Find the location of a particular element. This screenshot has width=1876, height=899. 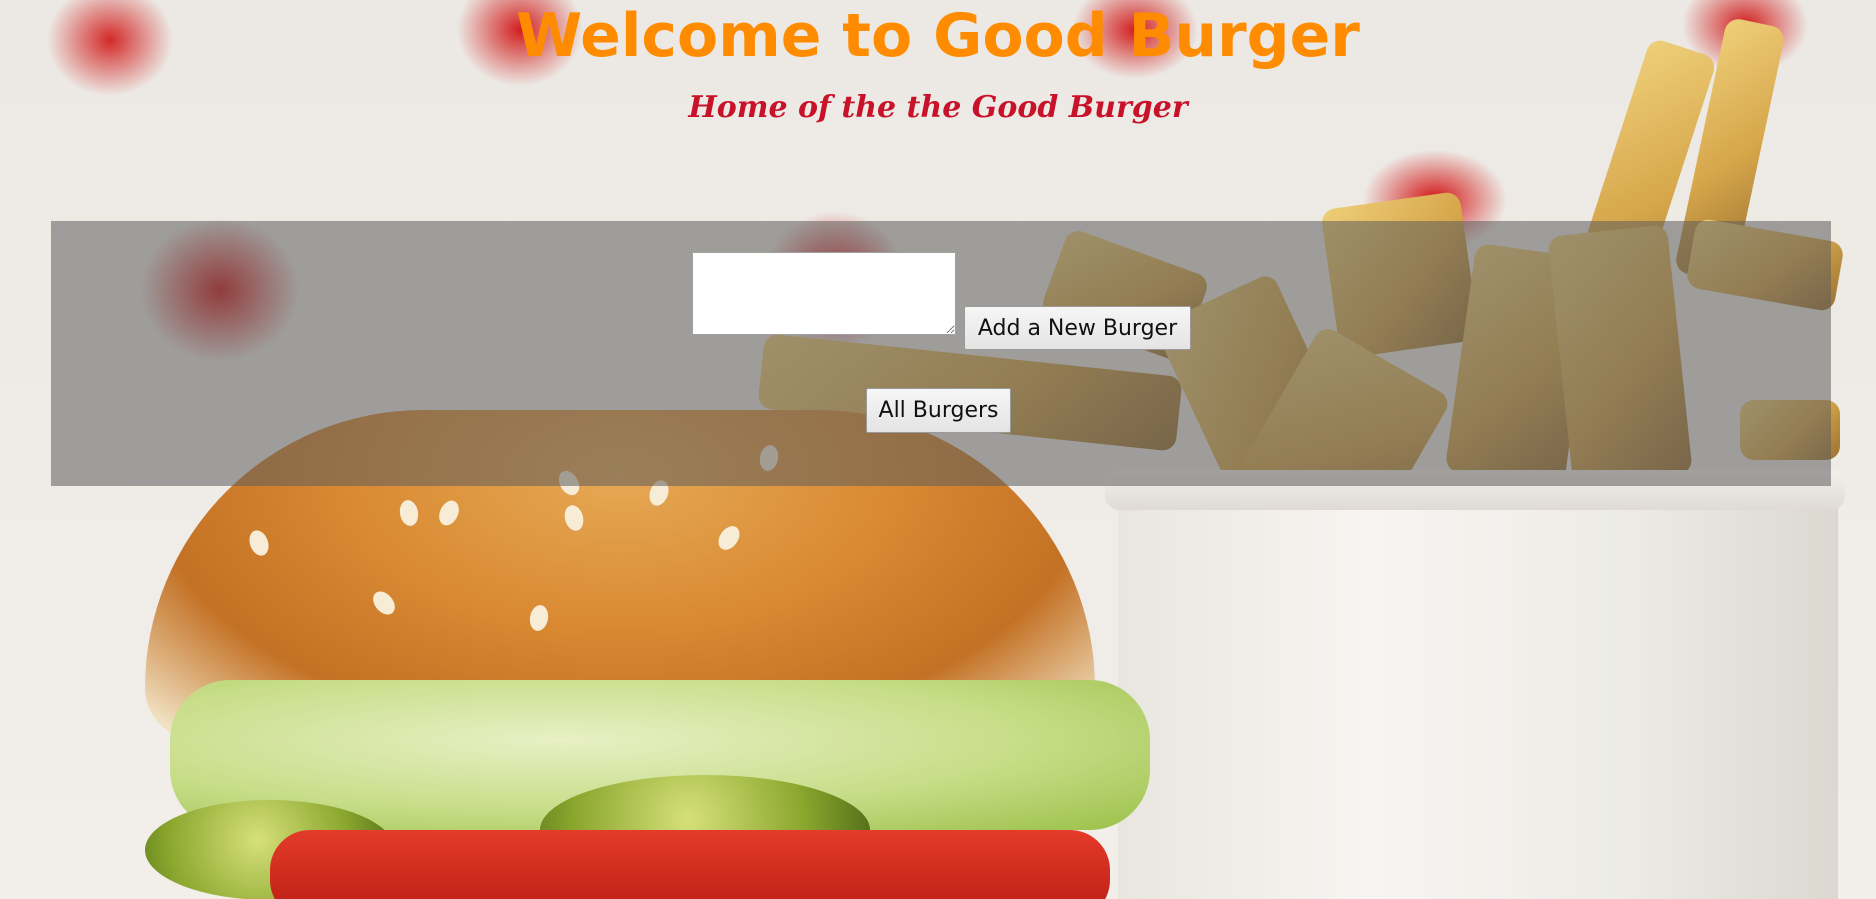

burger-name-input is located at coordinates (824, 293).